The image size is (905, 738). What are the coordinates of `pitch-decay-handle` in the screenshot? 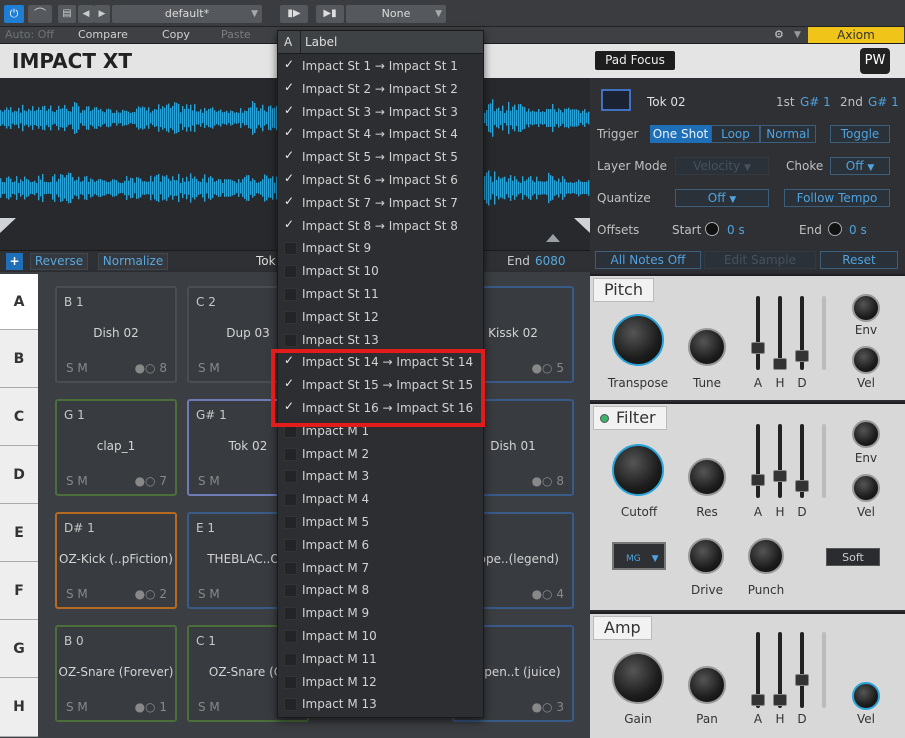 It's located at (802, 356).